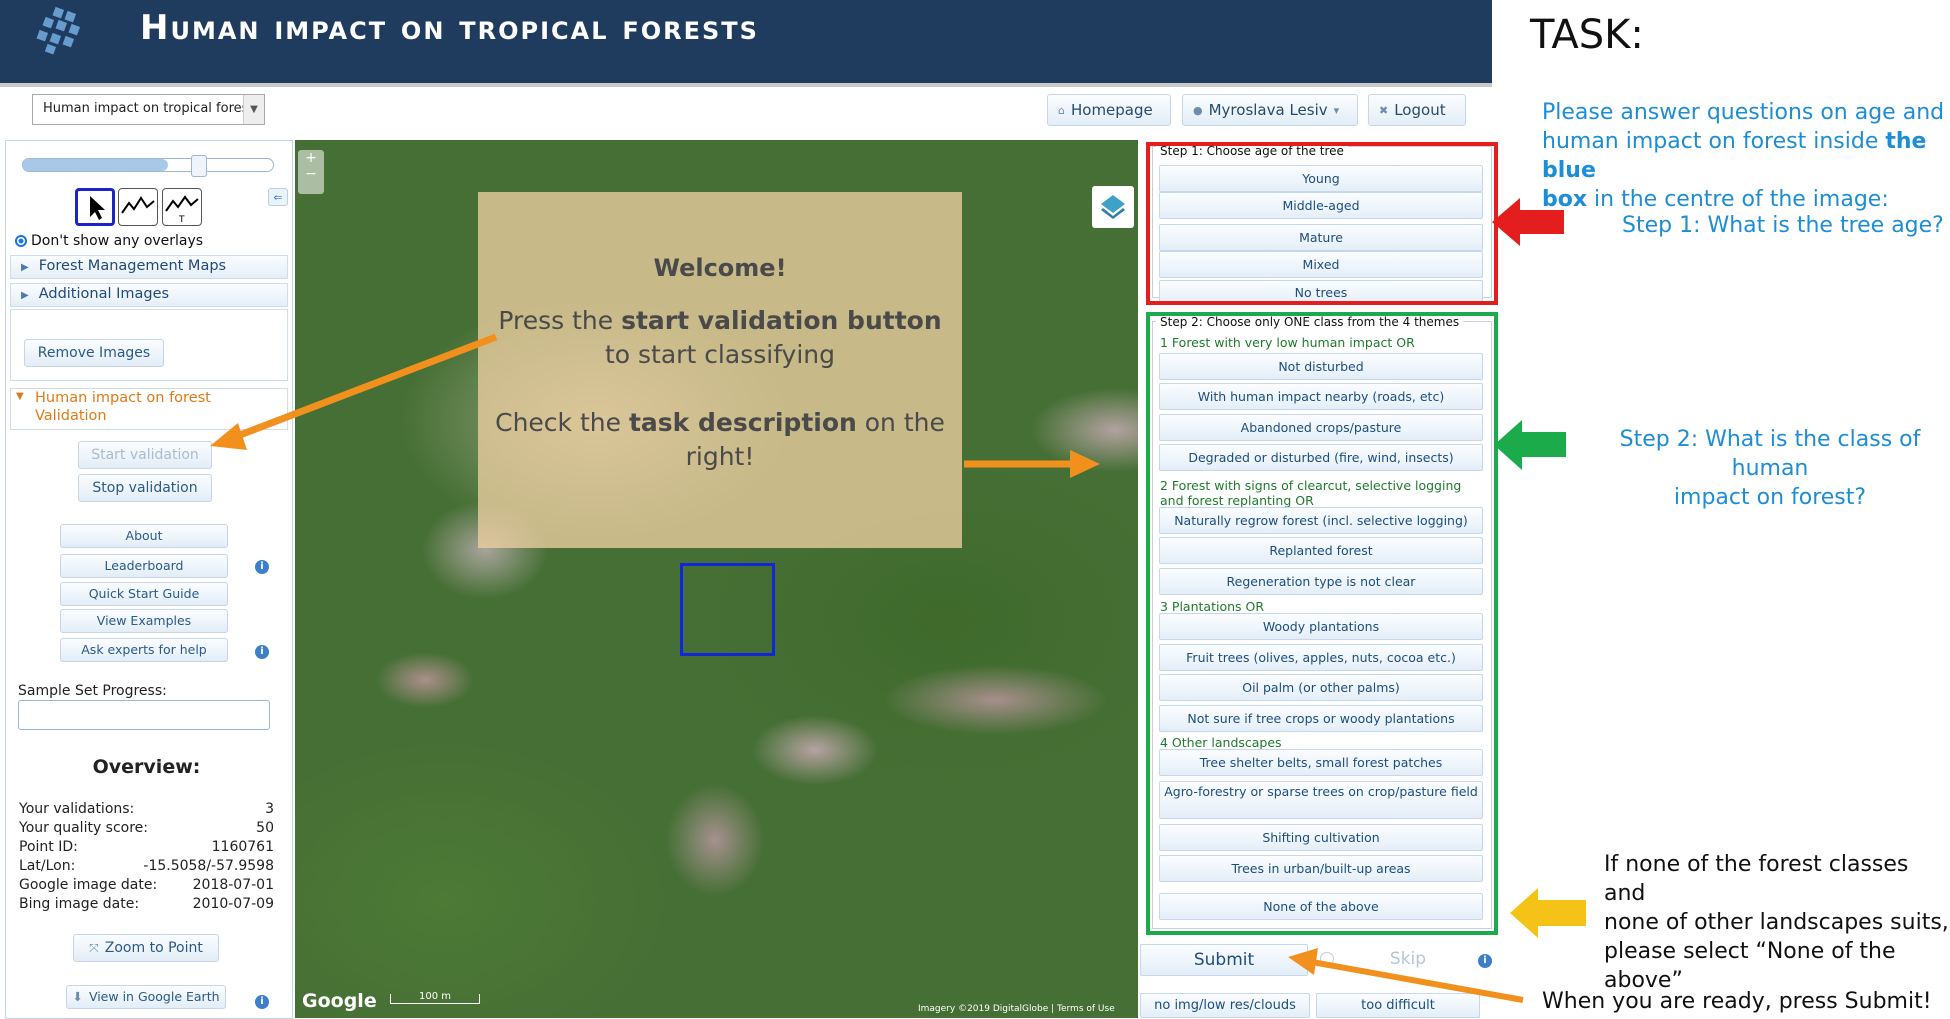  I want to click on welcome-text-part: right!, so click(720, 456).